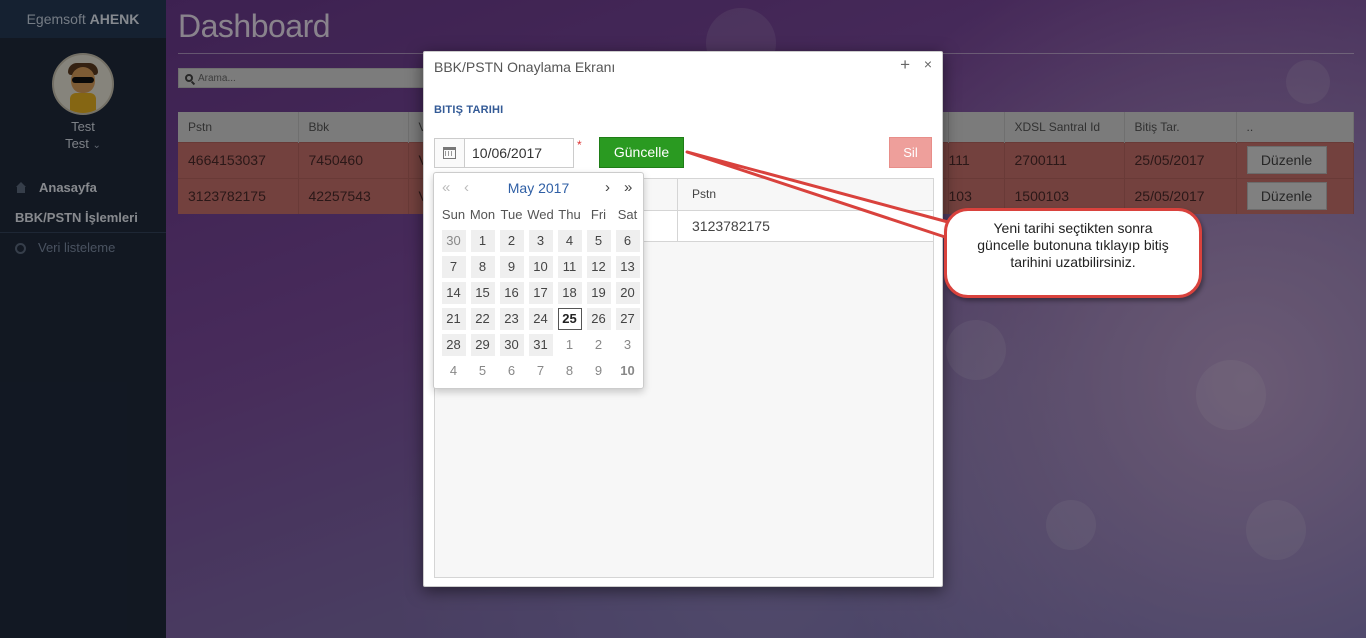 The image size is (1366, 638). What do you see at coordinates (627, 320) in the screenshot?
I see `day-cell: 27` at bounding box center [627, 320].